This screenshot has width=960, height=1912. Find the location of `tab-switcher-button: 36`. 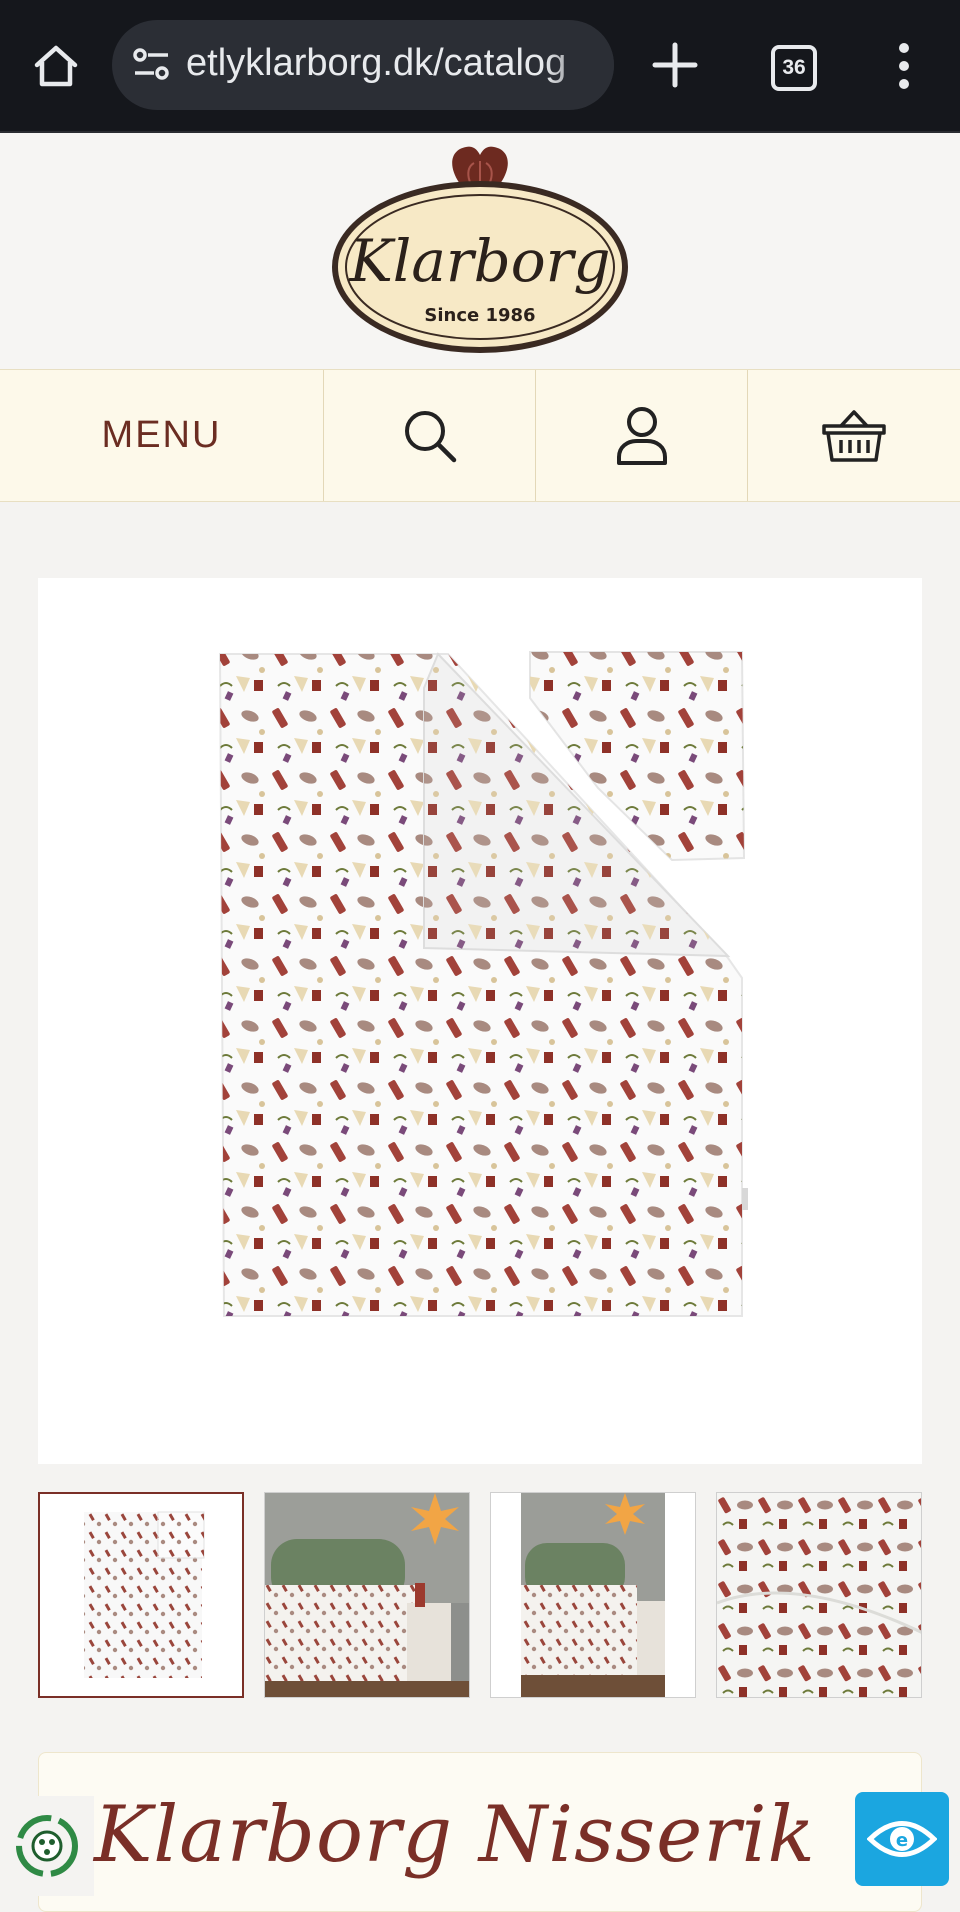

tab-switcher-button: 36 is located at coordinates (794, 68).